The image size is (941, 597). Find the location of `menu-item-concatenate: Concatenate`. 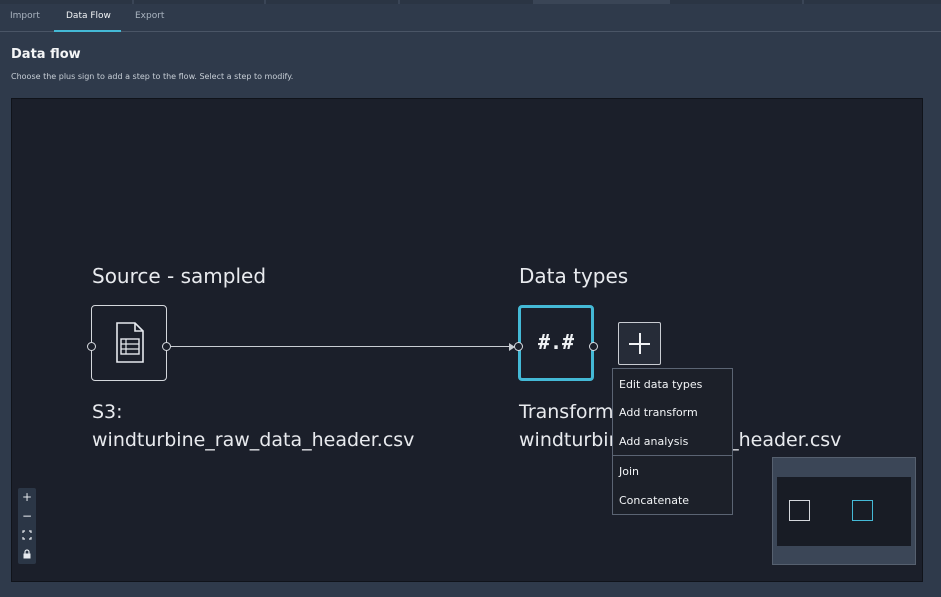

menu-item-concatenate: Concatenate is located at coordinates (654, 500).